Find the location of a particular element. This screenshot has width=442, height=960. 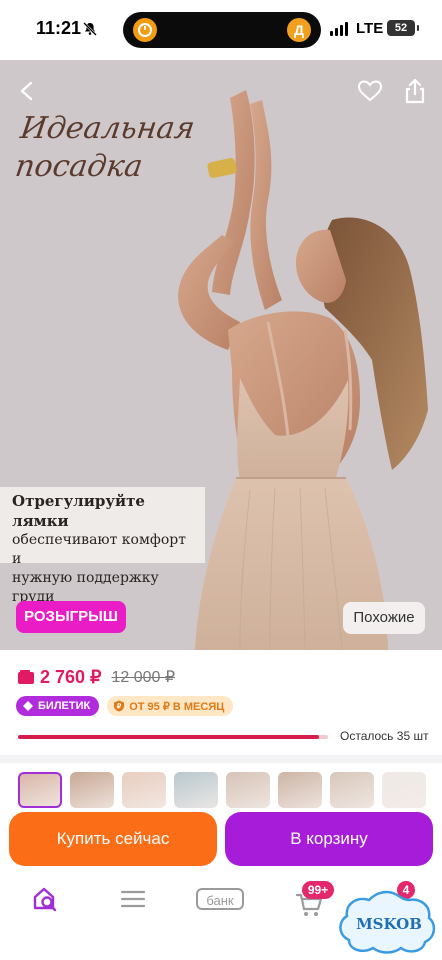

nav-home-search is located at coordinates (50, 904).